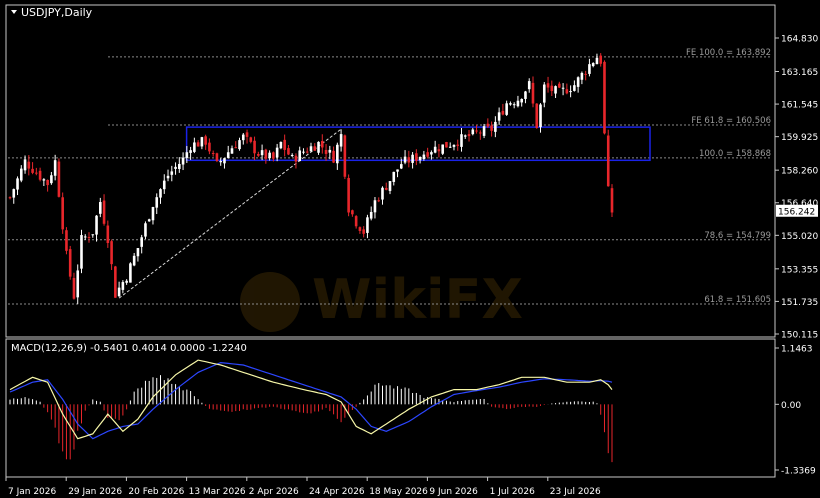 This screenshot has height=498, width=820. I want to click on macd-axis-label: -1.3369, so click(798, 472).